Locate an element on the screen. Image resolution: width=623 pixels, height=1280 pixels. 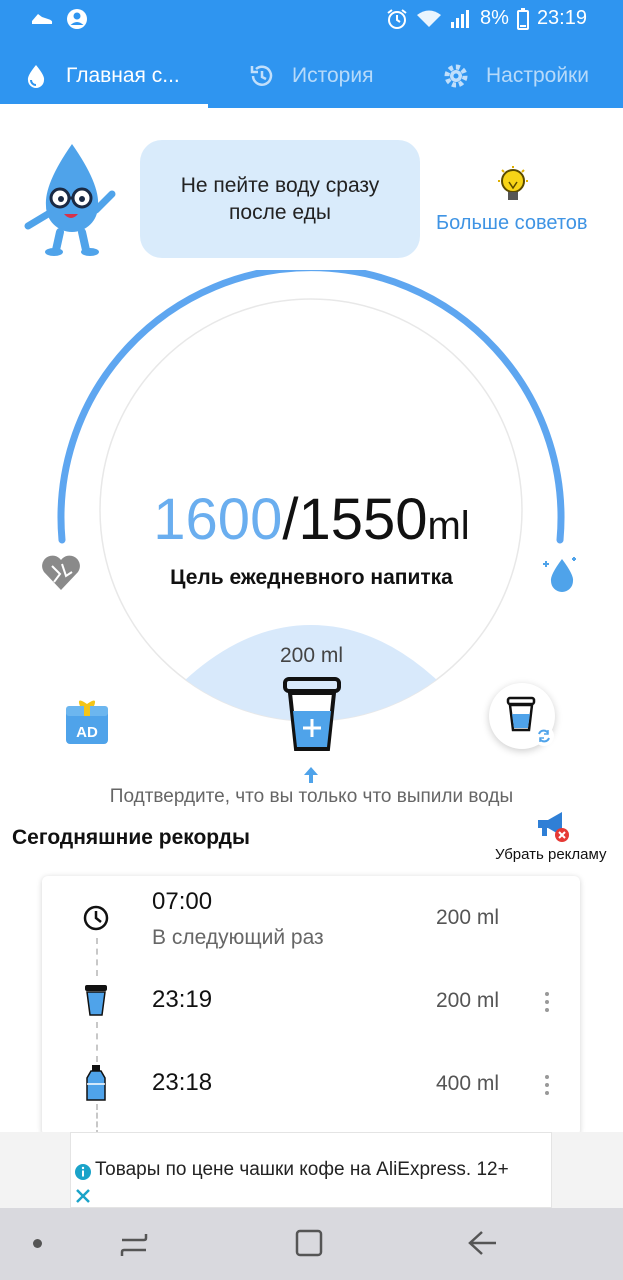
wifi-icon is located at coordinates (429, 18).